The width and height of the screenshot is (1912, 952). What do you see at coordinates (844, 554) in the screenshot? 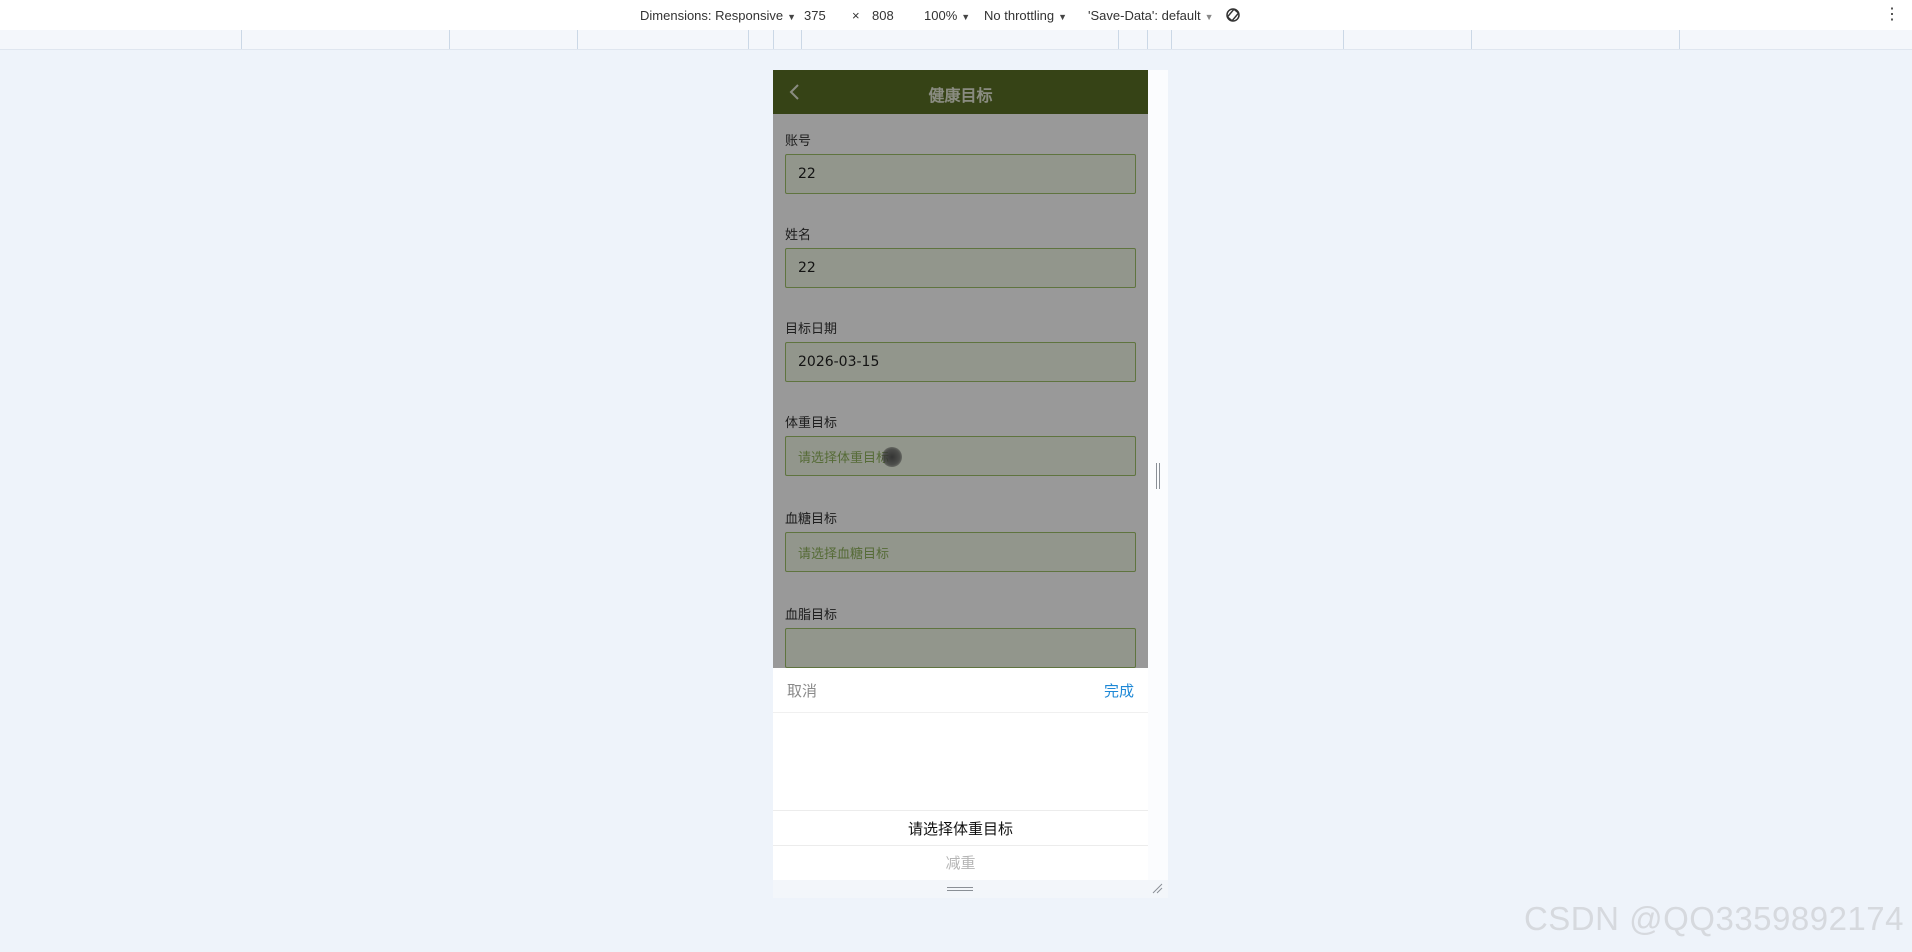
I see `blood-sugar-goal-placeholder: 请选择血糖目标` at bounding box center [844, 554].